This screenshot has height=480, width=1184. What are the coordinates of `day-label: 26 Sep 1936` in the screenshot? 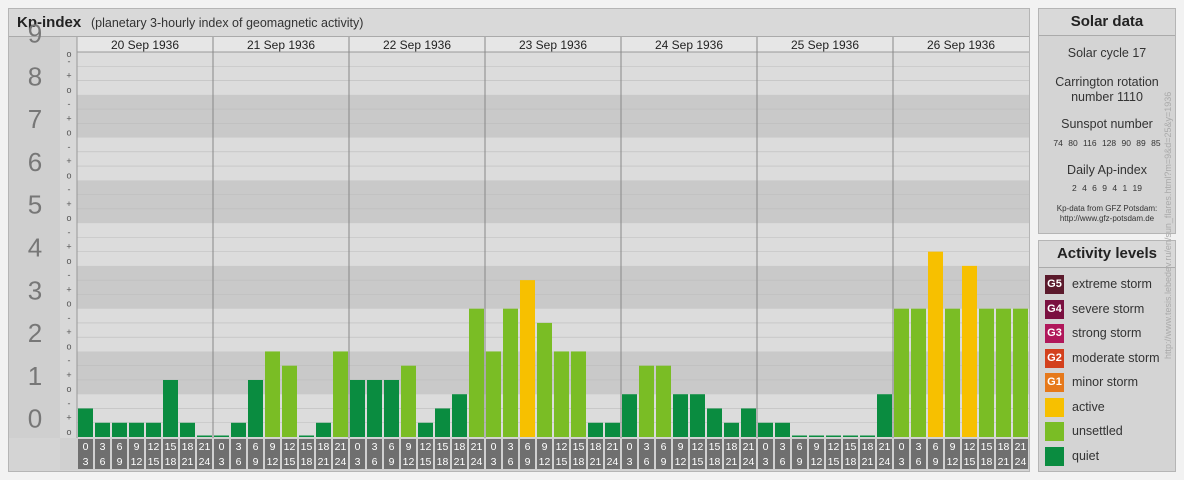 It's located at (961, 45).